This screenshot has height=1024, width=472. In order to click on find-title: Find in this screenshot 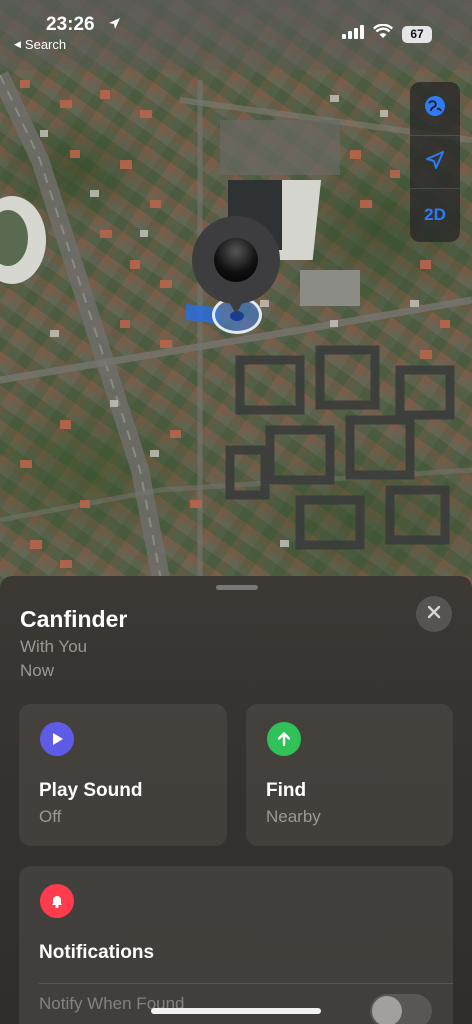, I will do `click(286, 790)`.